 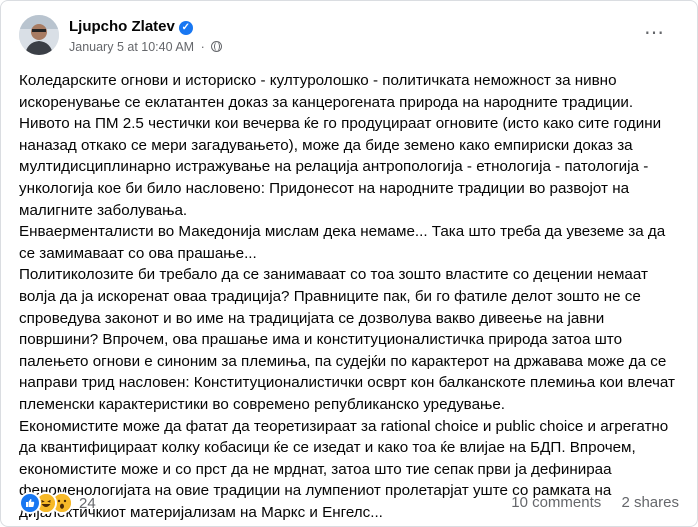 I want to click on author-name-text: Ljupcho Zlatev, so click(x=122, y=26).